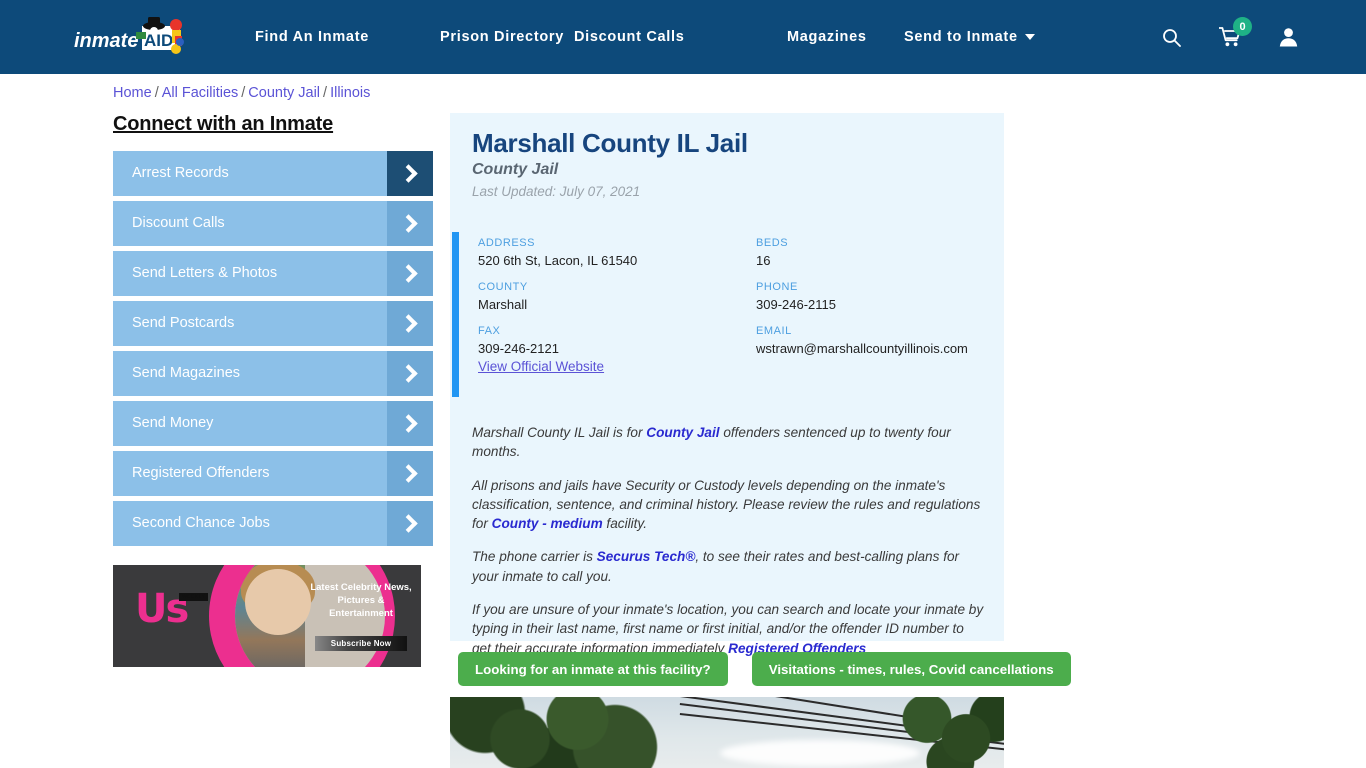 This screenshot has width=1366, height=768. What do you see at coordinates (361, 643) in the screenshot?
I see `ad-subscribe-button: Subscribe Now` at bounding box center [361, 643].